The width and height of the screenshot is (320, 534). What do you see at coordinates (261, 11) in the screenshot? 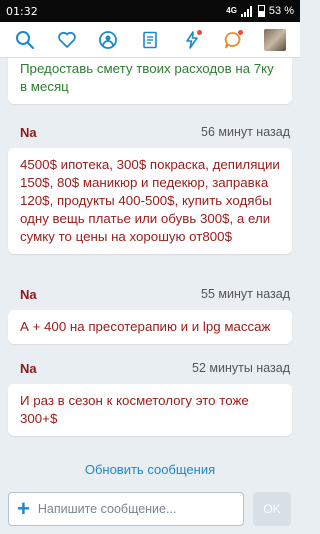
I see `battery-icon` at bounding box center [261, 11].